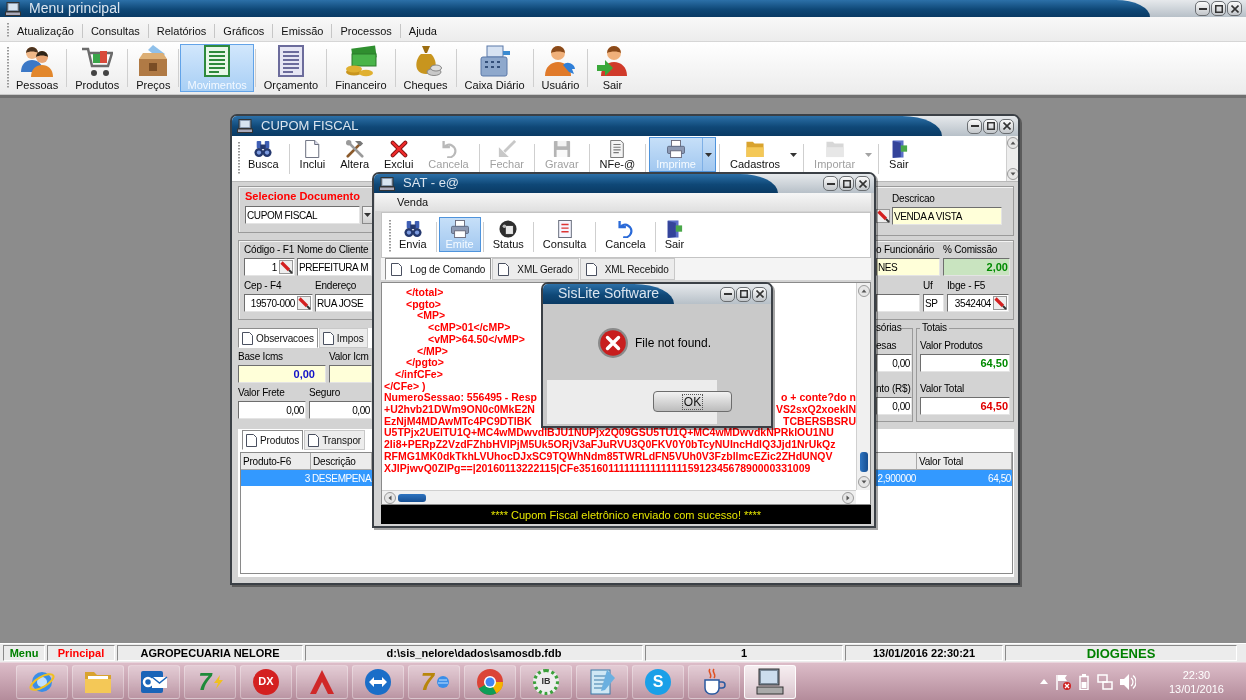 The height and width of the screenshot is (700, 1246). I want to click on menu-item: Venda, so click(413, 202).